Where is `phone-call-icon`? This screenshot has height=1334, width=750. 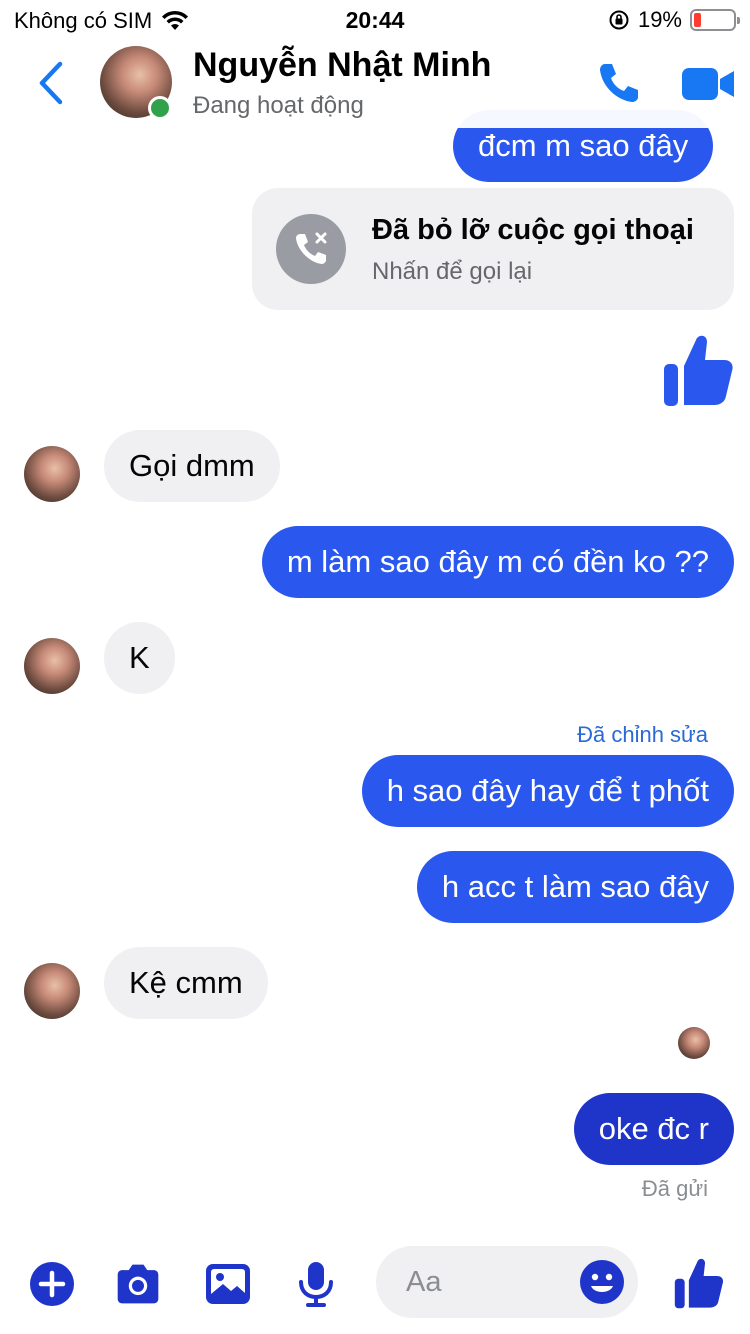 phone-call-icon is located at coordinates (619, 83).